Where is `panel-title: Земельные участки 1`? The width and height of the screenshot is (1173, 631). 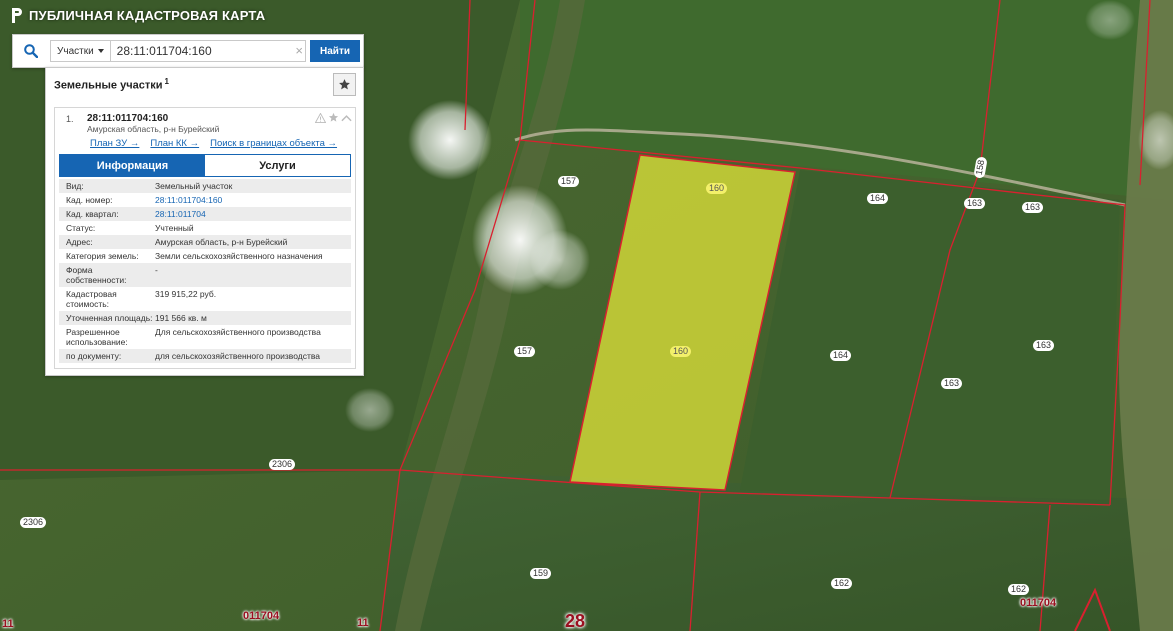
panel-title: Земельные участки 1 is located at coordinates (111, 84).